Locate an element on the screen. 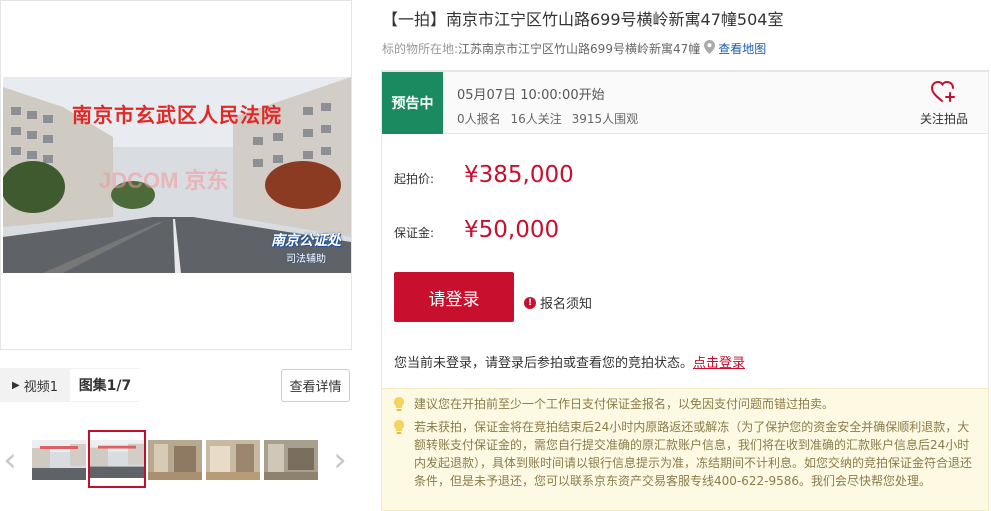 This screenshot has width=991, height=511. tab-gallery: 图集1/7 is located at coordinates (105, 385).